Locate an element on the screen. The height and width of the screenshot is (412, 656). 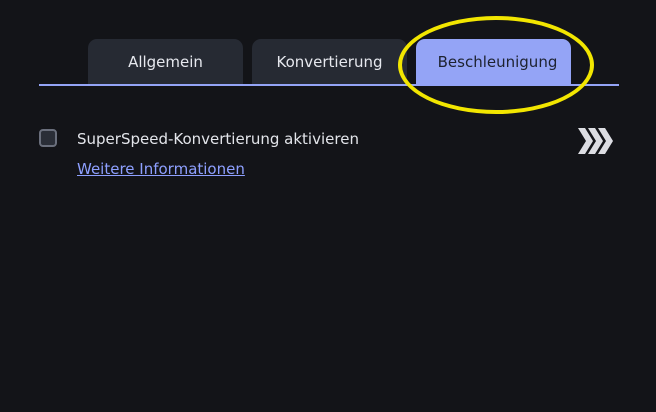
tab-label: Allgemein is located at coordinates (165, 62).